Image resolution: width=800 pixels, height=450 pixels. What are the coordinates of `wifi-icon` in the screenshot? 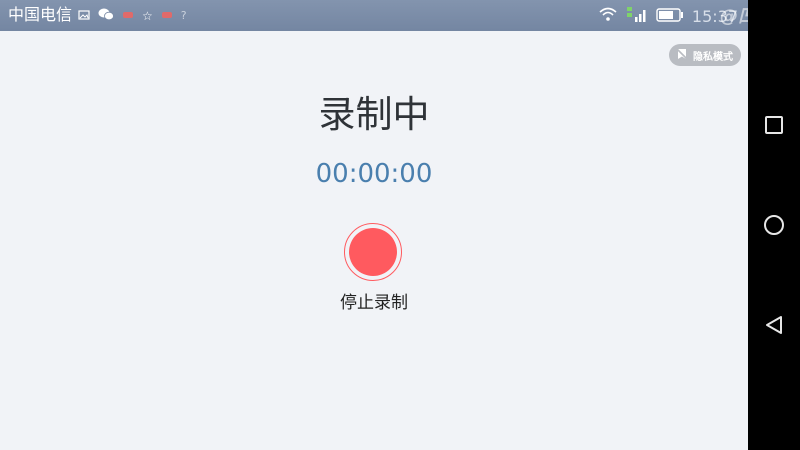 It's located at (608, 16).